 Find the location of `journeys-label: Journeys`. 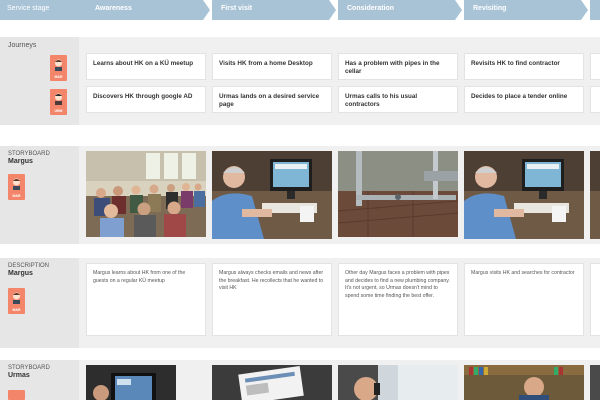

journeys-label: Journeys is located at coordinates (22, 45).